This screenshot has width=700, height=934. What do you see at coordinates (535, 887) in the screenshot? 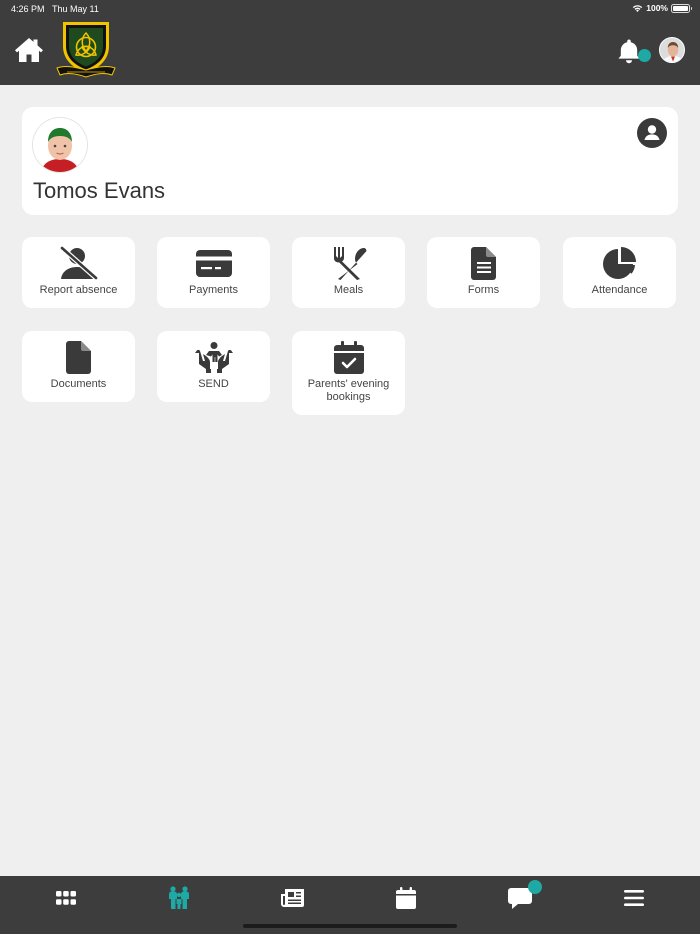
I see `messages-badge` at bounding box center [535, 887].